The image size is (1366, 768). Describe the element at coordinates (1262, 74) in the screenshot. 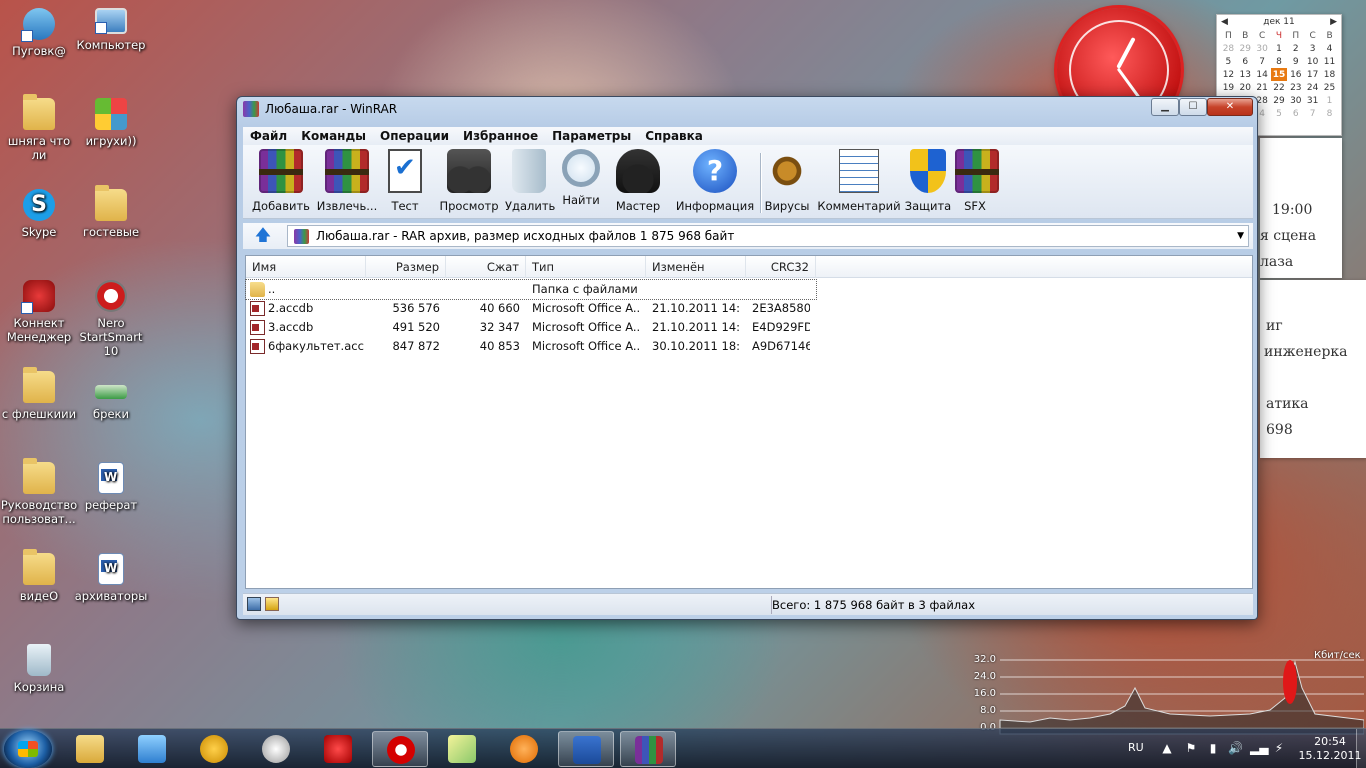

I see `calendar-day: 14` at that location.